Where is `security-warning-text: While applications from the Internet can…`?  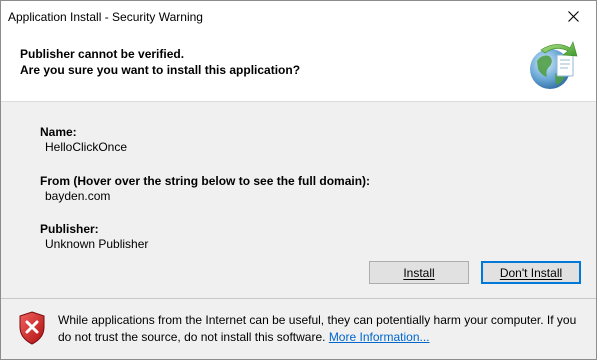
security-warning-text: While applications from the Internet can… is located at coordinates (318, 329).